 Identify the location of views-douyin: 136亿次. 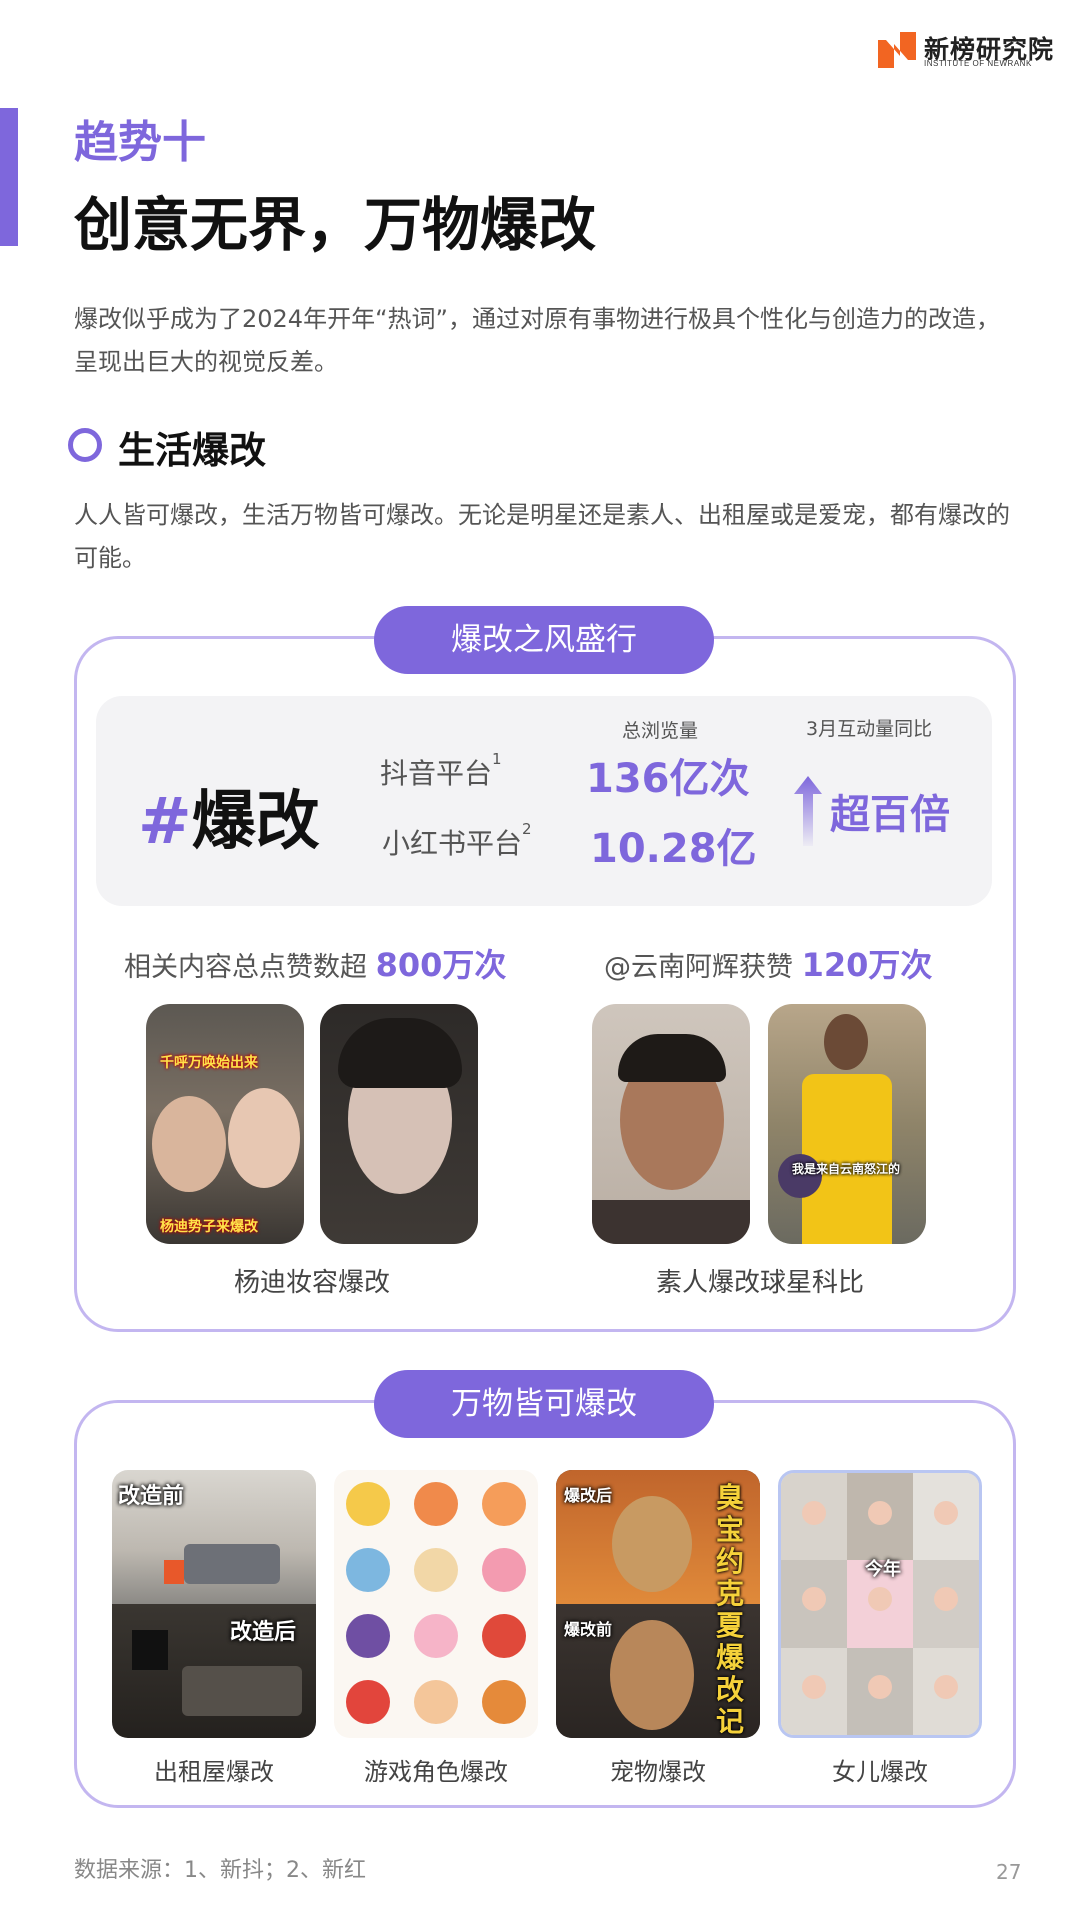
(668, 779).